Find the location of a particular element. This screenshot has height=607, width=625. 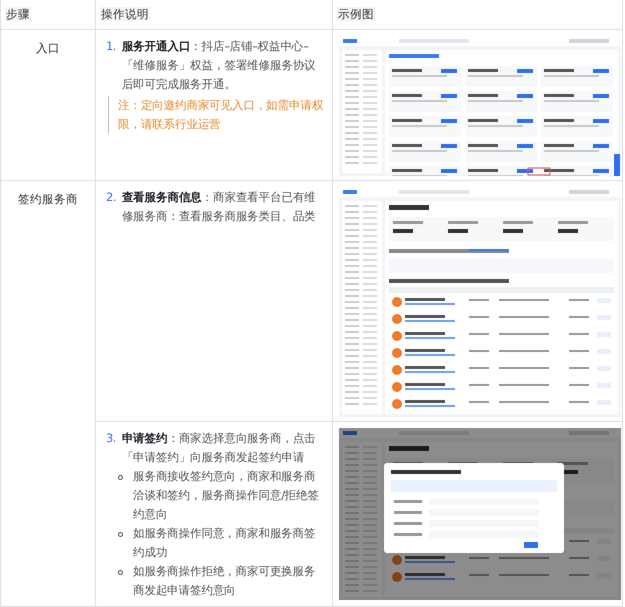

step-description: 申请签约：商家选择意向服务商，点击「申请签约」向服务商发起签约申请 is located at coordinates (219, 448).